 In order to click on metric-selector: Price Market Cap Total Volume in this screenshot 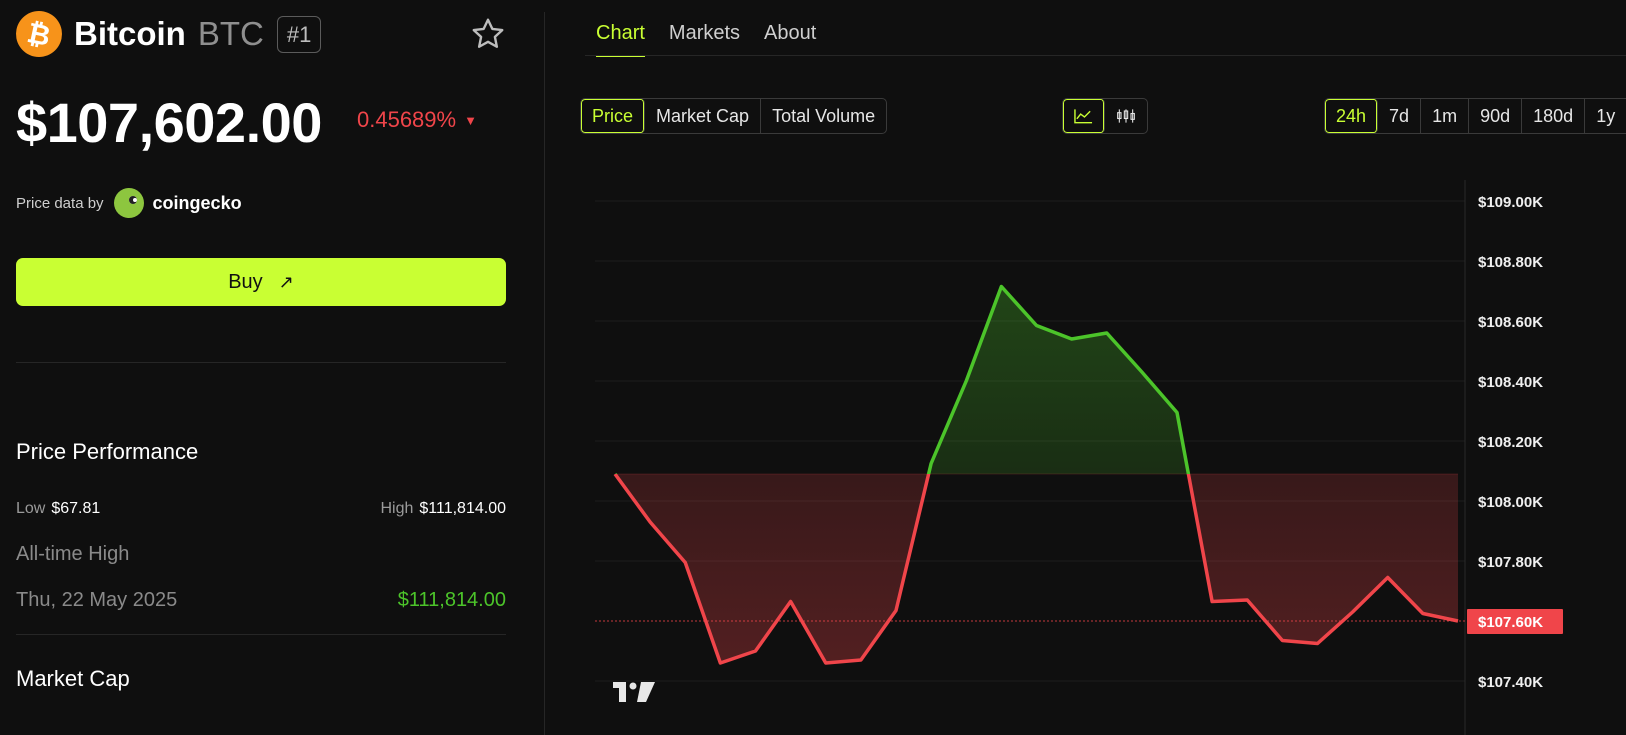, I will do `click(734, 116)`.